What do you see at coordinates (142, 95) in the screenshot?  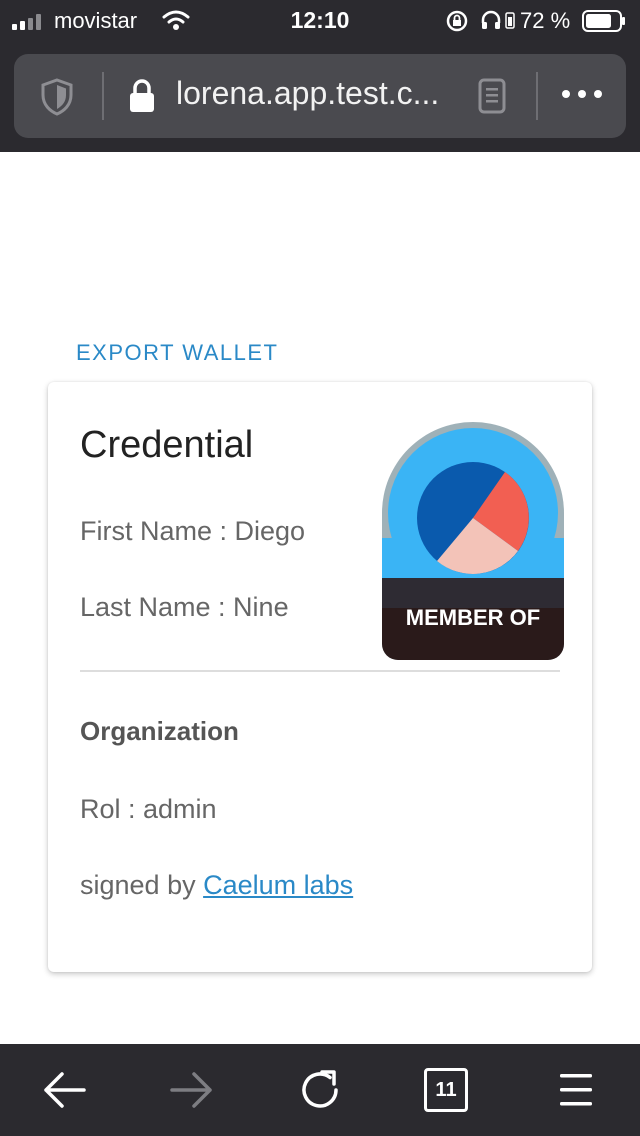 I see `lock-icon` at bounding box center [142, 95].